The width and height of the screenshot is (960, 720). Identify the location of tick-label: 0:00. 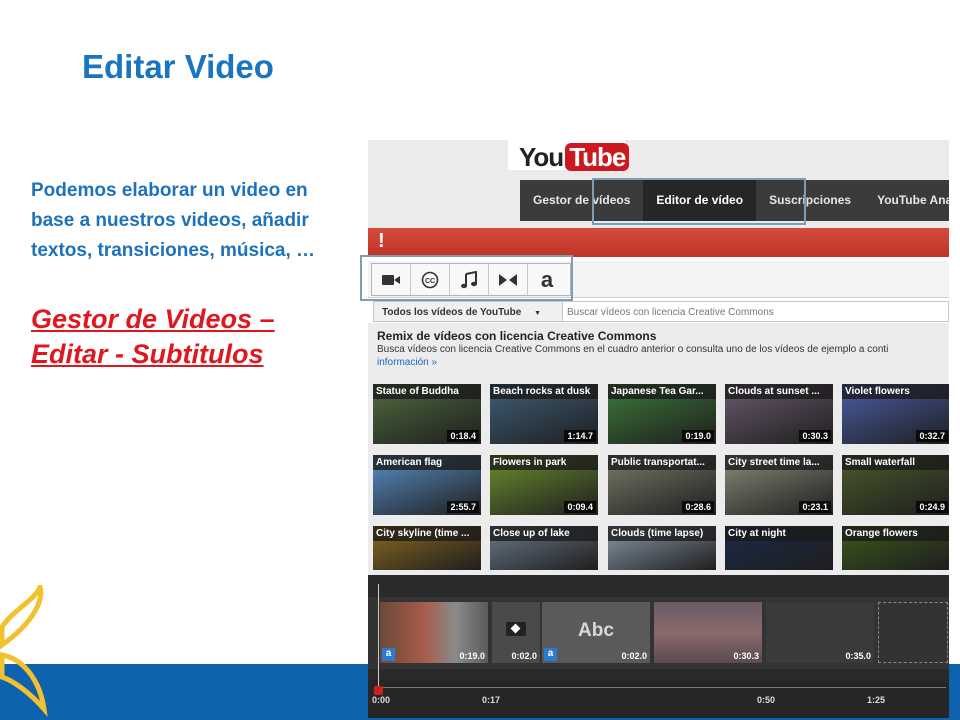
(381, 700).